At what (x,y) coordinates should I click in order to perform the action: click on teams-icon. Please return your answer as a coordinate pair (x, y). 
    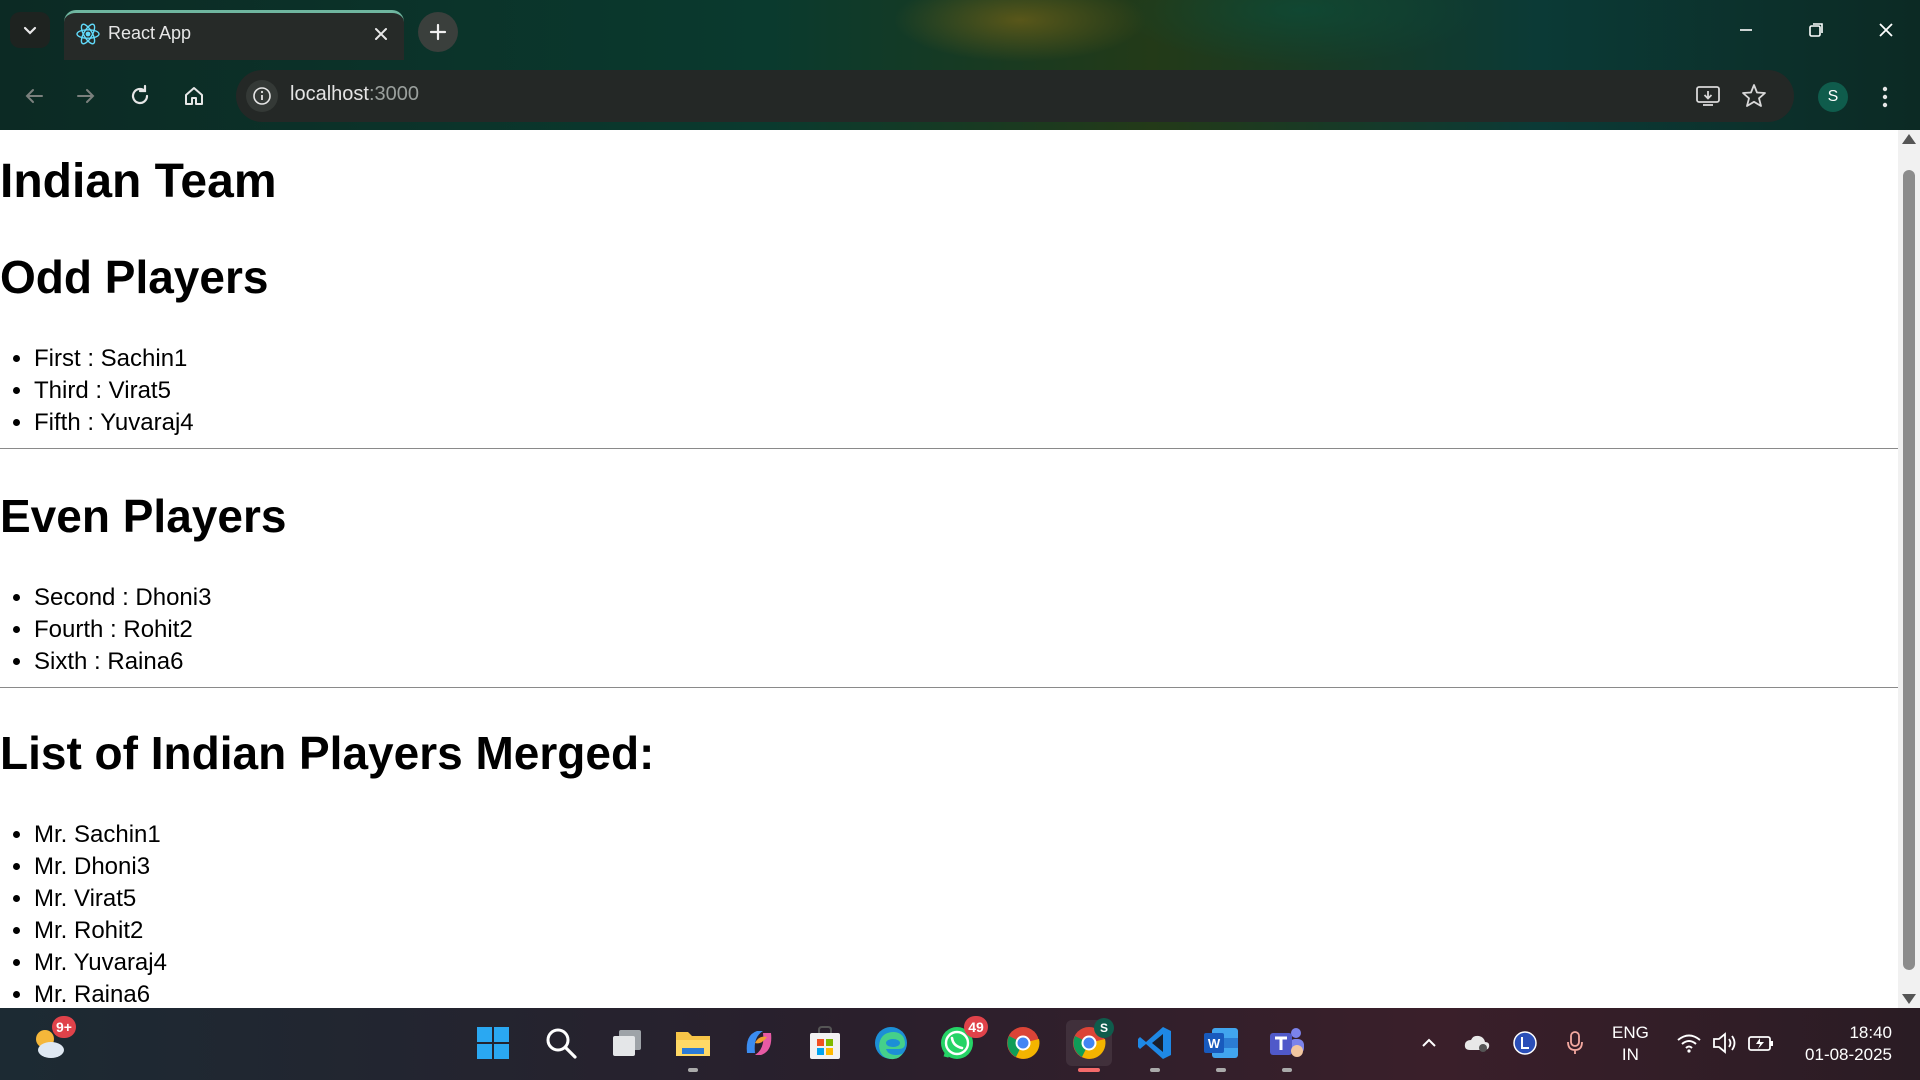
    Looking at the image, I should click on (1287, 1042).